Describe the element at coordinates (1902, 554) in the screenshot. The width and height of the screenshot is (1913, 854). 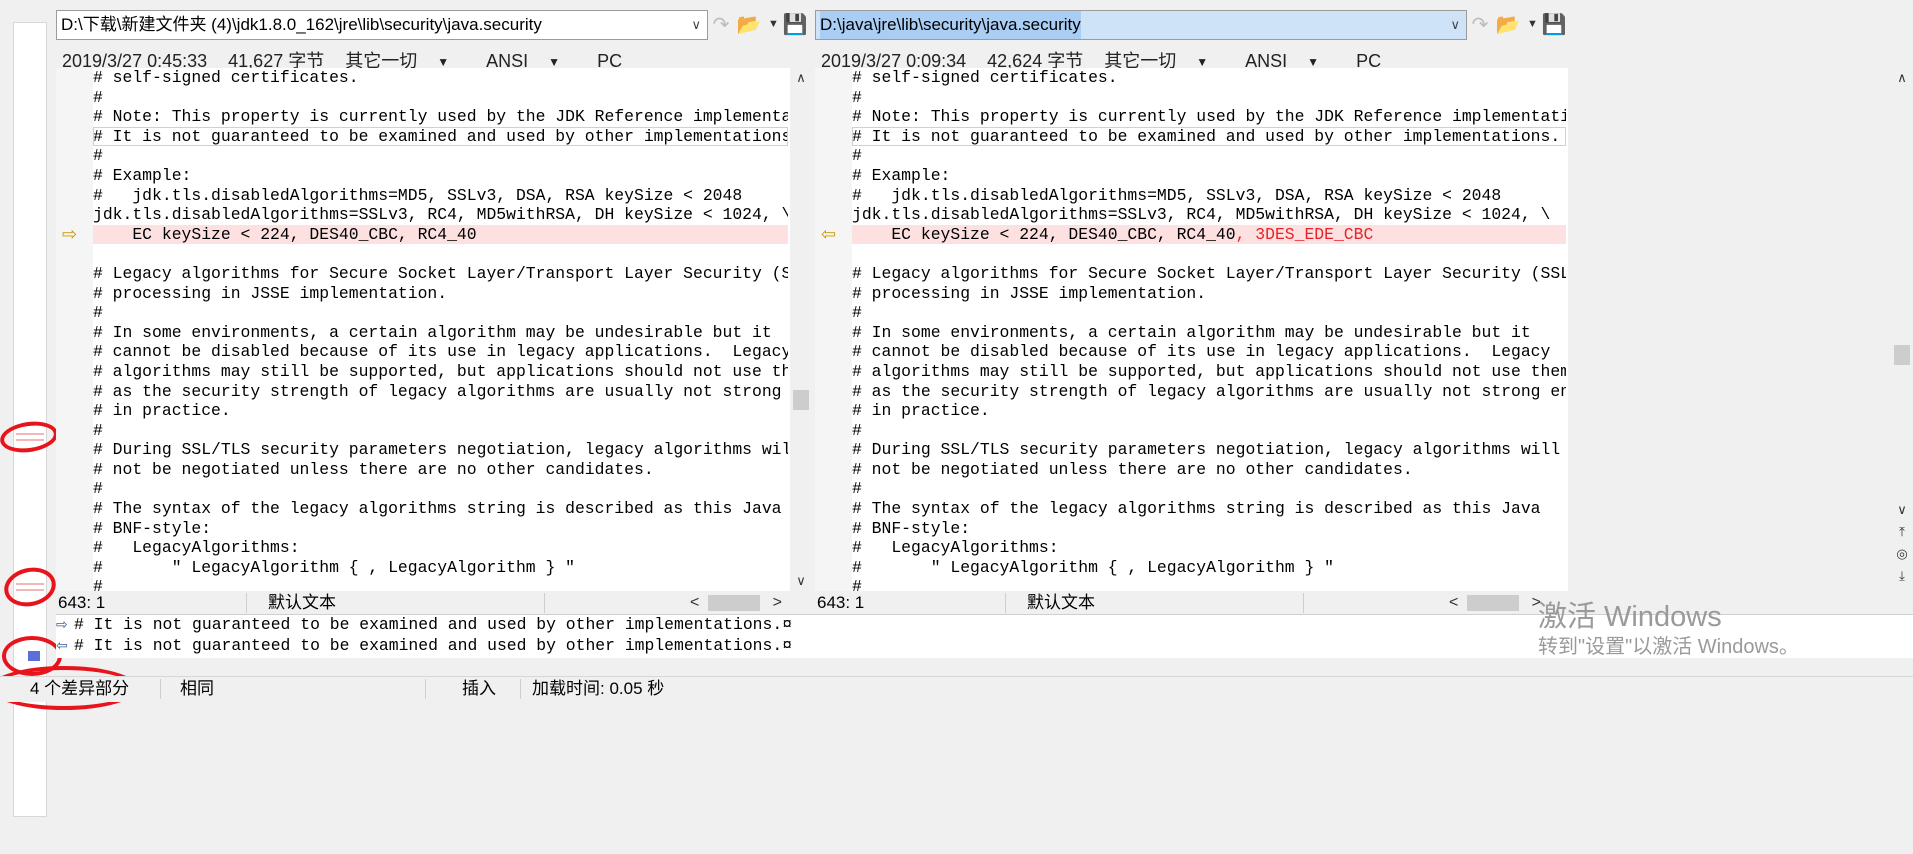
I see `current-diff-icon: ◎` at that location.